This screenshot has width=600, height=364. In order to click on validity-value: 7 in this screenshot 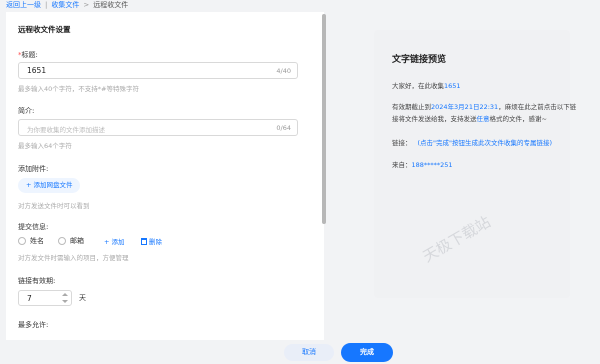, I will do `click(29, 298)`.